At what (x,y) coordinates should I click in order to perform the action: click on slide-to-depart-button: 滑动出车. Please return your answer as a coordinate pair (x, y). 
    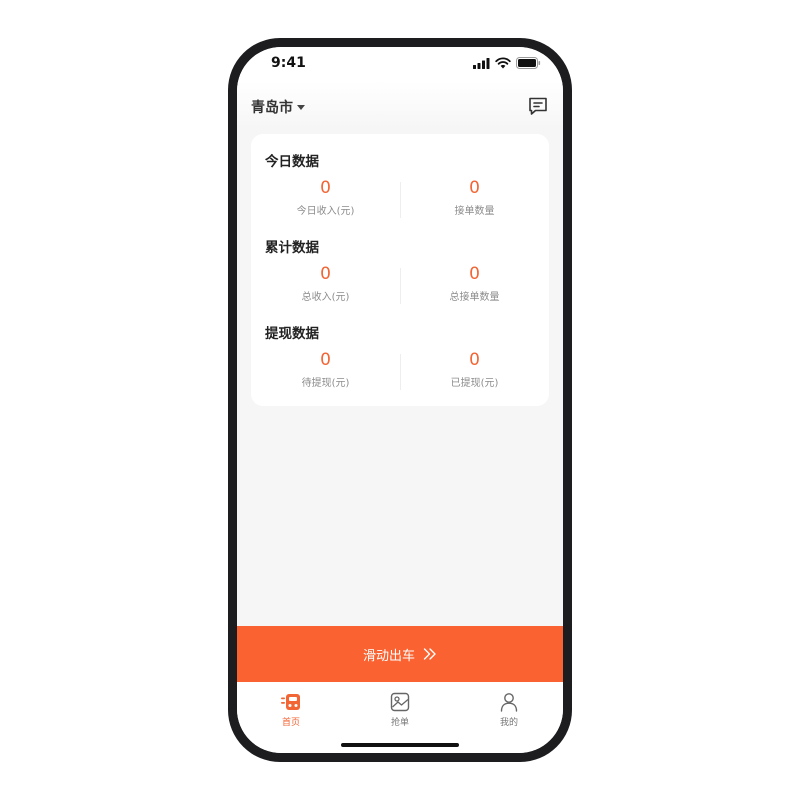
    Looking at the image, I should click on (400, 654).